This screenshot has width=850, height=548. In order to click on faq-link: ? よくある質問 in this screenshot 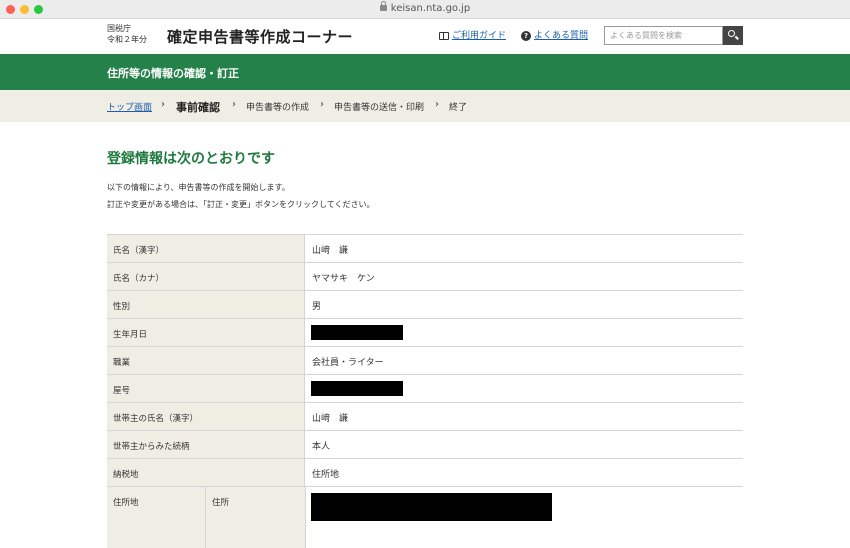, I will do `click(554, 34)`.